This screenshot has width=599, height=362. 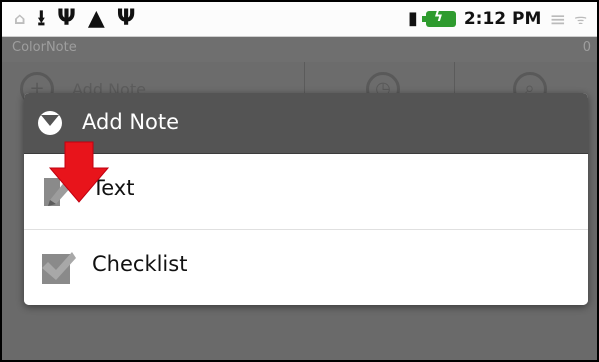 What do you see at coordinates (79, 172) in the screenshot?
I see `red-arrow-annotation` at bounding box center [79, 172].